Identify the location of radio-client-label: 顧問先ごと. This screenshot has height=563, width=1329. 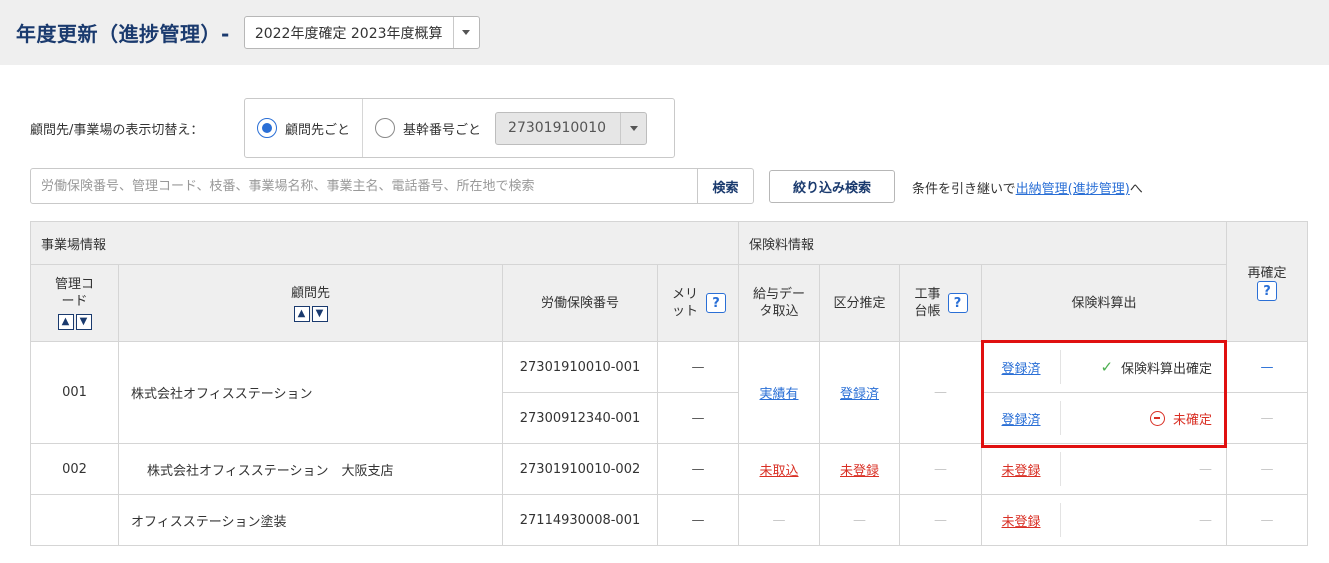
(318, 130).